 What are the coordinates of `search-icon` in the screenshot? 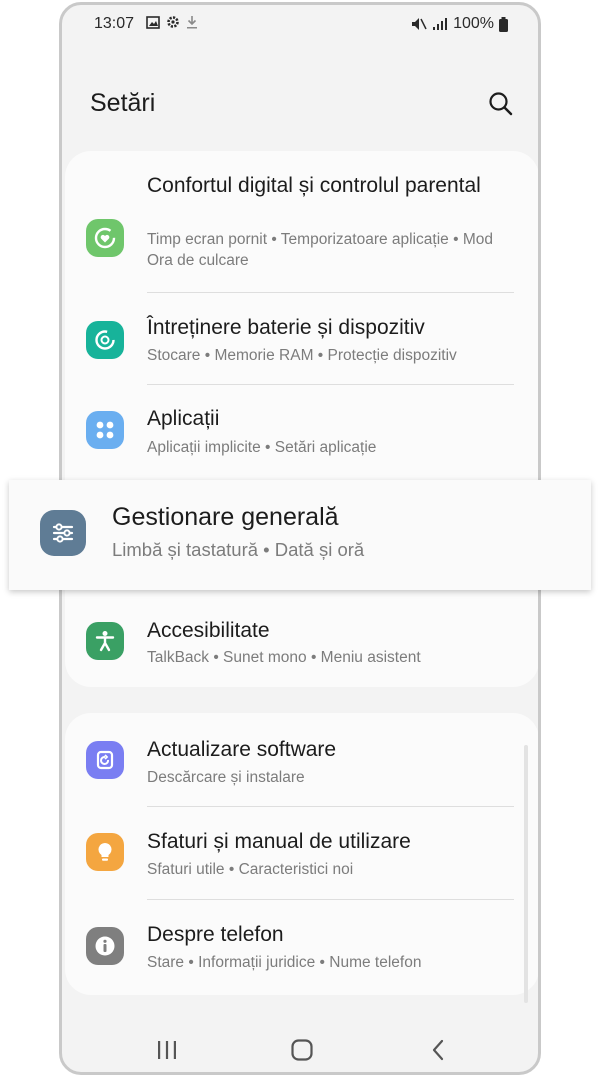 It's located at (501, 104).